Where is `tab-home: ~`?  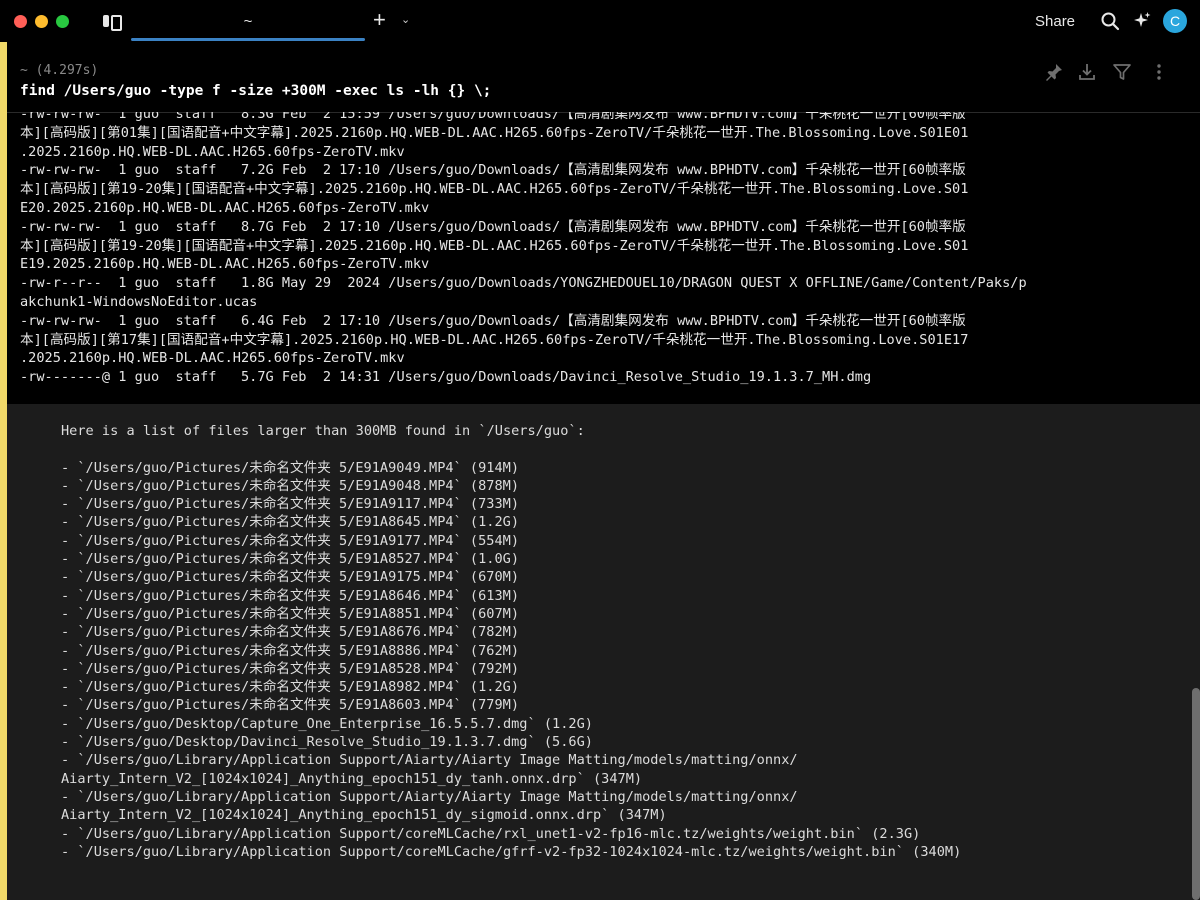
tab-home: ~ is located at coordinates (248, 21).